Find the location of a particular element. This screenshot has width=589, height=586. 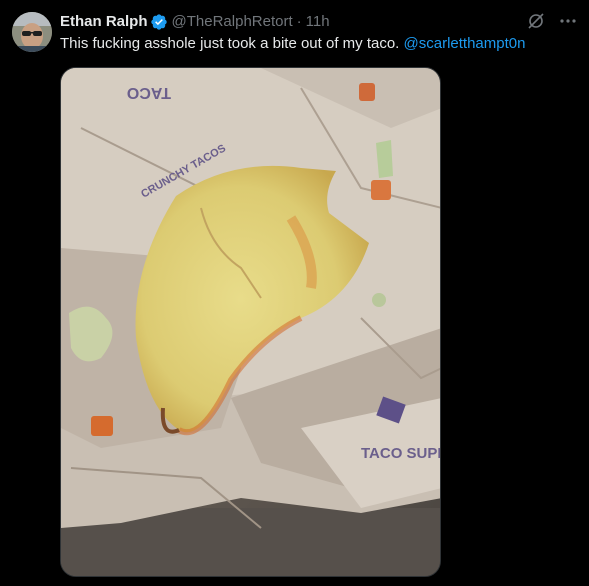

more-options-icon is located at coordinates (568, 21).